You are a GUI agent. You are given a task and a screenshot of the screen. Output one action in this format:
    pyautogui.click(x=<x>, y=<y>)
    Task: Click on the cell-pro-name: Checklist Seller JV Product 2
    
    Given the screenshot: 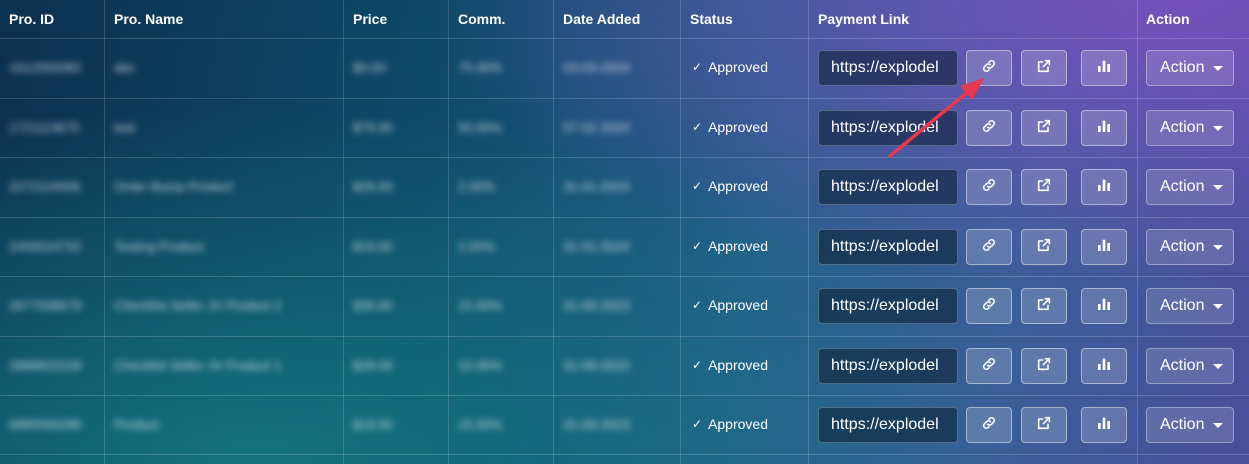 What is the action you would take?
    pyautogui.click(x=198, y=305)
    